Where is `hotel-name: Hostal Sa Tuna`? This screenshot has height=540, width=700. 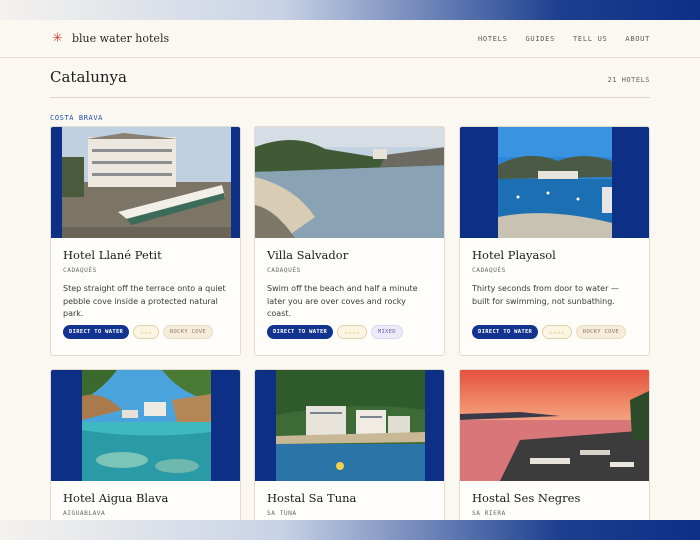
hotel-name: Hostal Sa Tuna is located at coordinates (349, 498).